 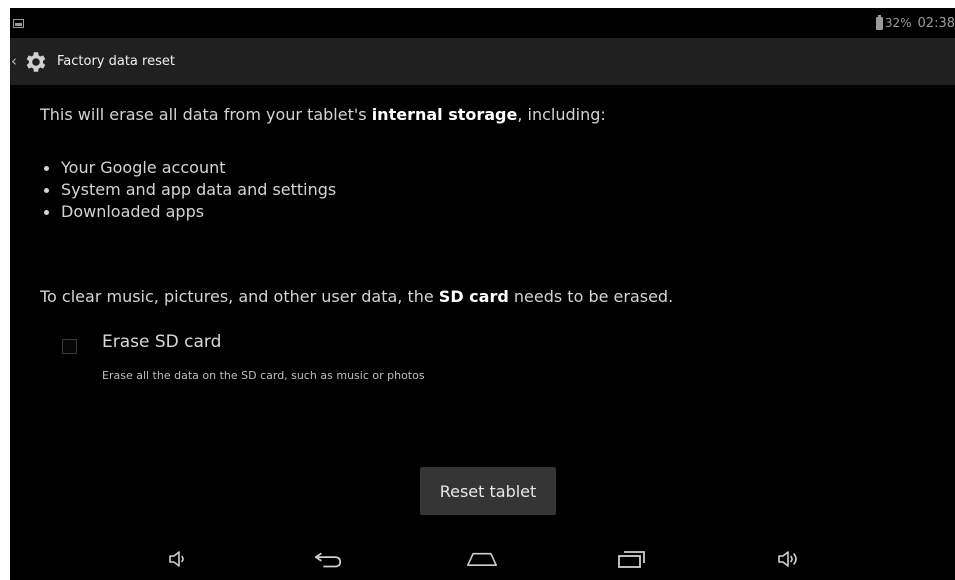 I want to click on volume-down-icon, so click(x=178, y=559).